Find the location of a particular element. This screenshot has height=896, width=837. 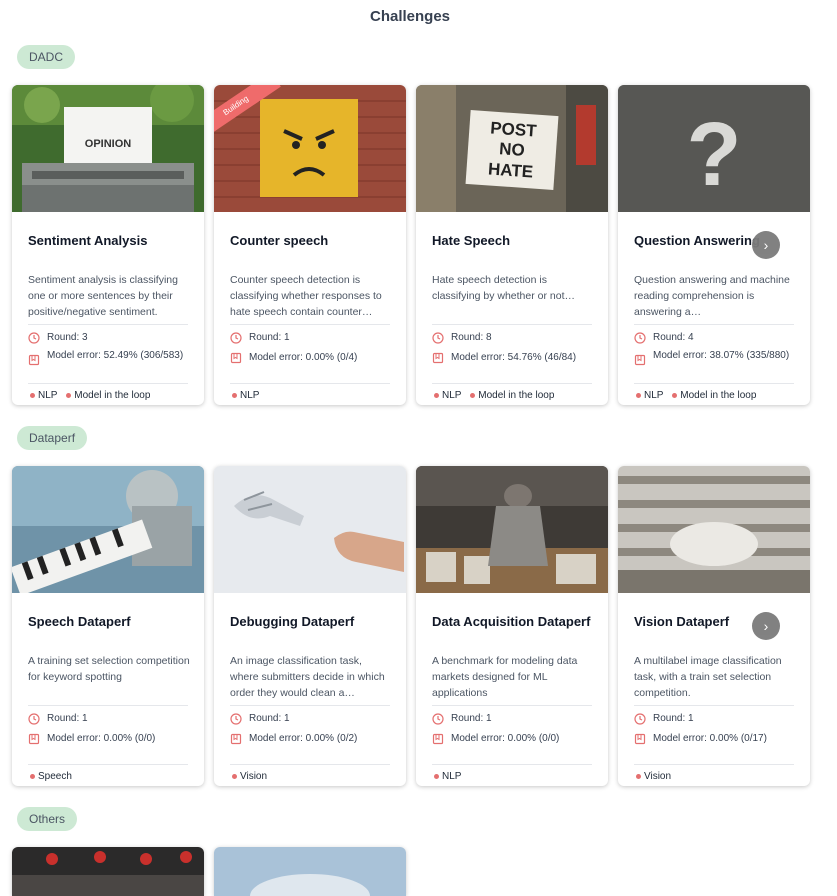

card-tags: Speech is located at coordinates (54, 776).